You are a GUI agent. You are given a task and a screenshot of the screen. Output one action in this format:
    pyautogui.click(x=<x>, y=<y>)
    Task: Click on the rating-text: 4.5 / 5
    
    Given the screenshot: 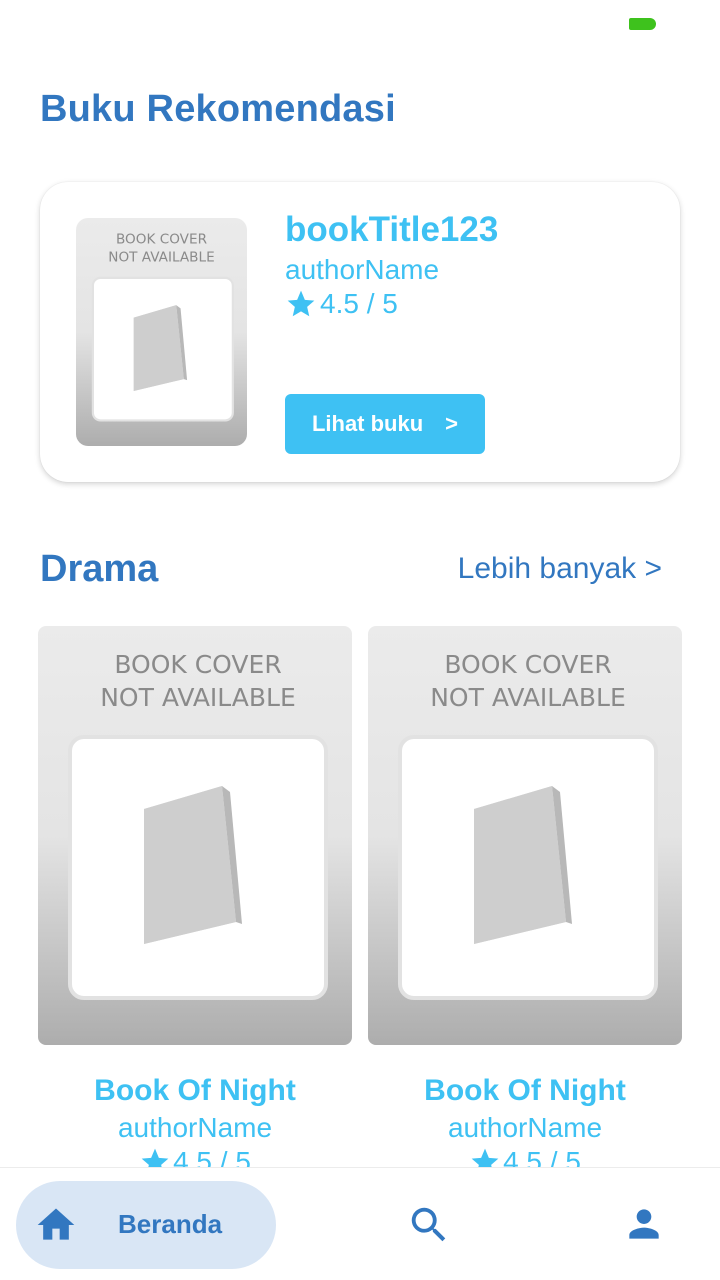 What is the action you would take?
    pyautogui.click(x=359, y=303)
    